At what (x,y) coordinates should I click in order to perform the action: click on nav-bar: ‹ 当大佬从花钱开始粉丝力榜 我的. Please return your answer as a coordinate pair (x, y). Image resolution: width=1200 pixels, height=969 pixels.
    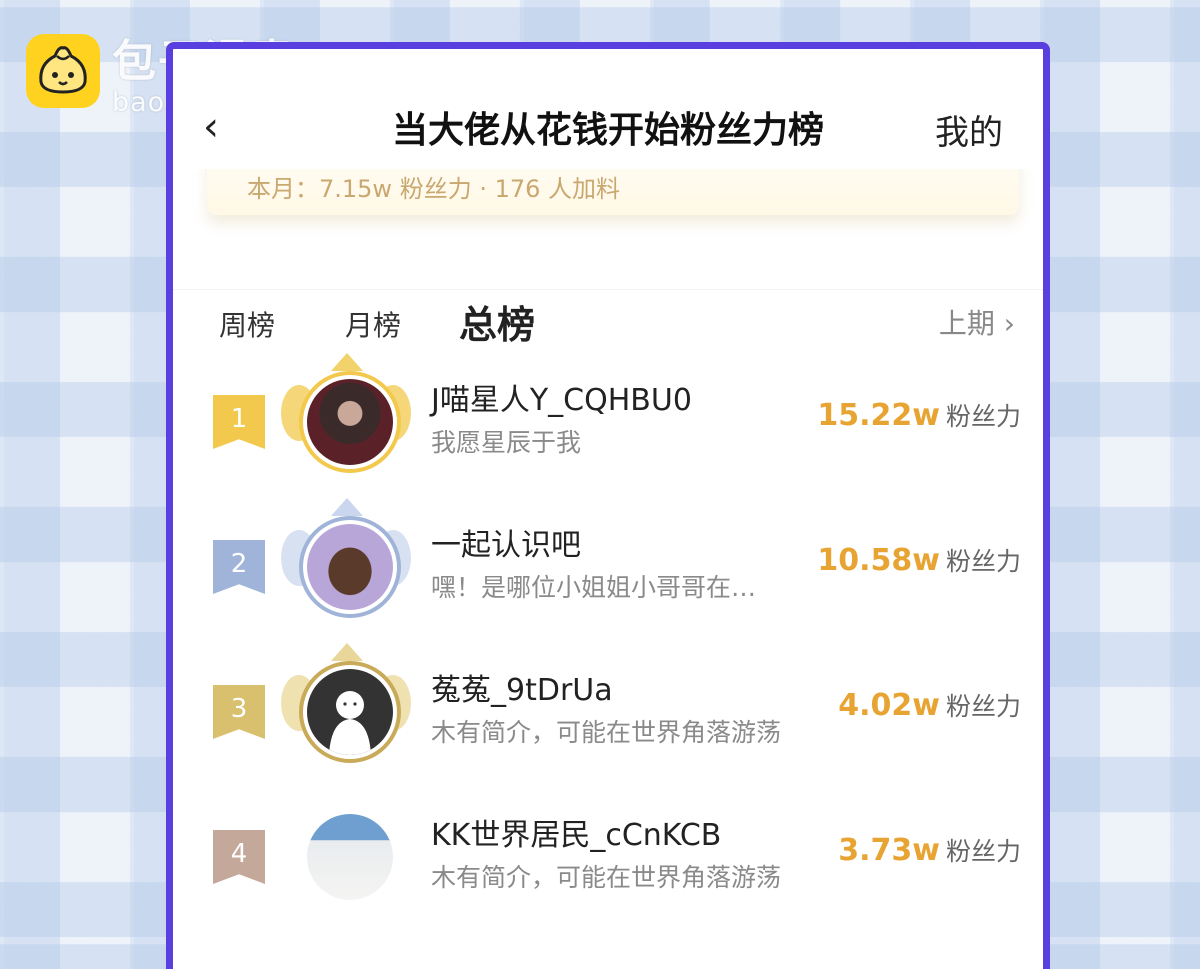
    Looking at the image, I should click on (608, 109).